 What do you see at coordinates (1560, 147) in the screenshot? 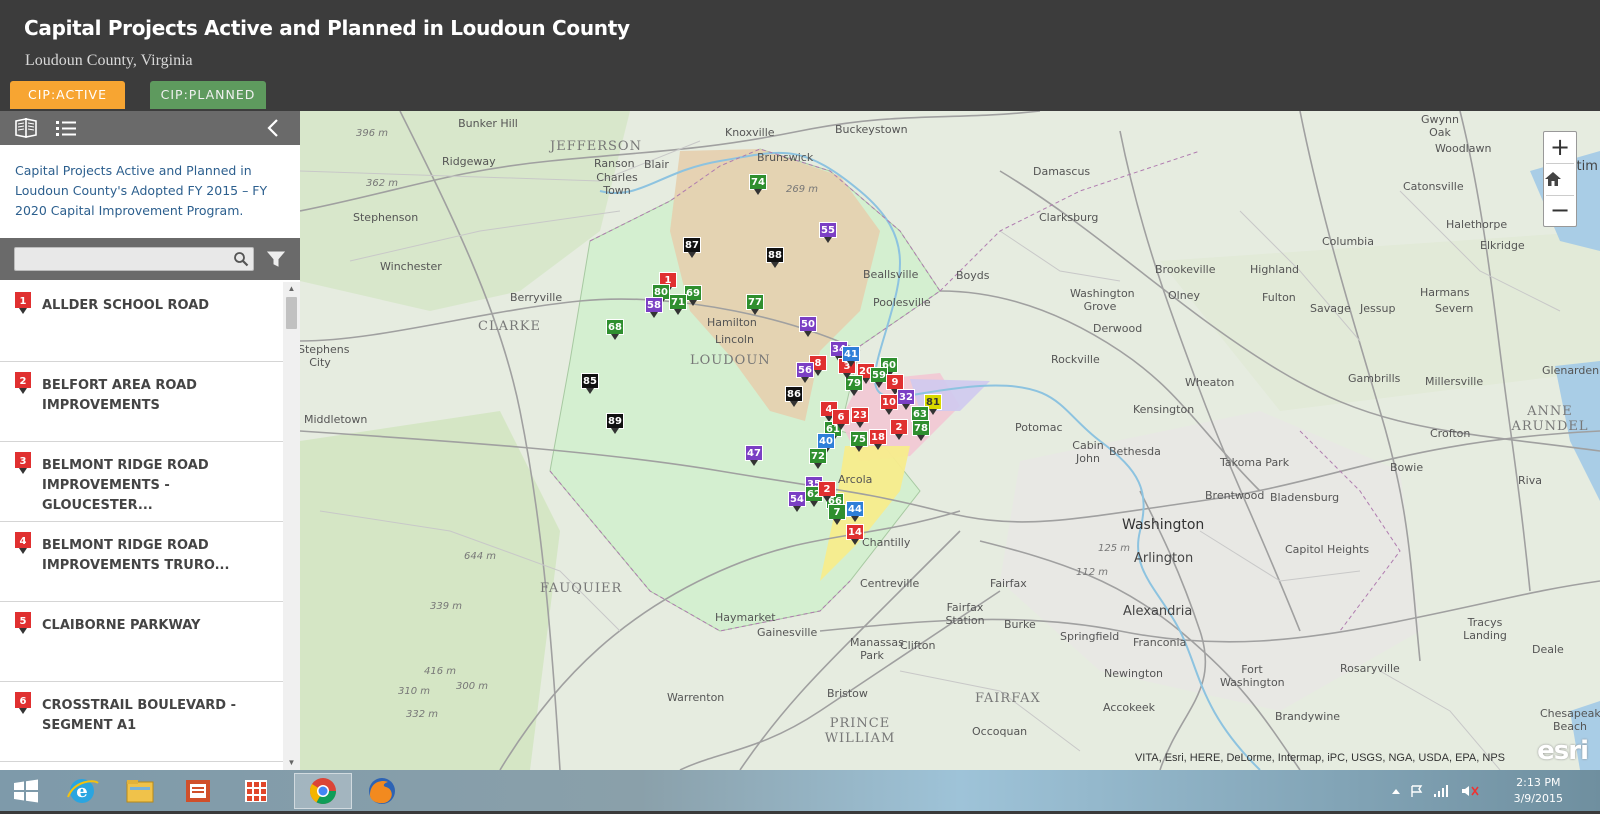
I see `zoom-in-button: +` at bounding box center [1560, 147].